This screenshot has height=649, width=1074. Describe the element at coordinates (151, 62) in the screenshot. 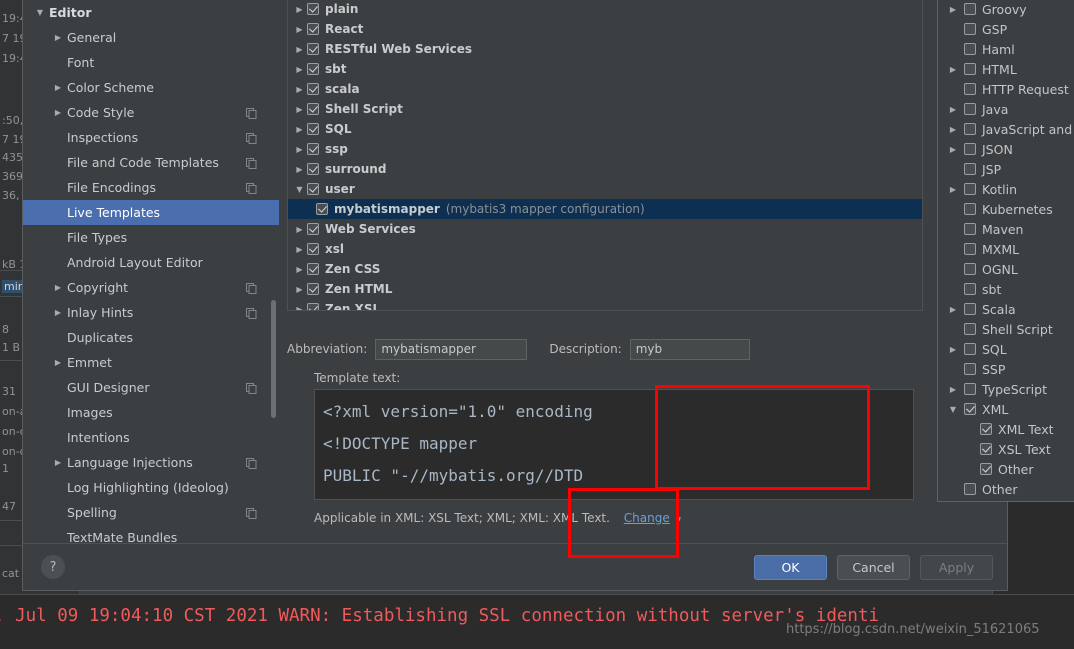

I see `sidebar-item-font: Font` at that location.